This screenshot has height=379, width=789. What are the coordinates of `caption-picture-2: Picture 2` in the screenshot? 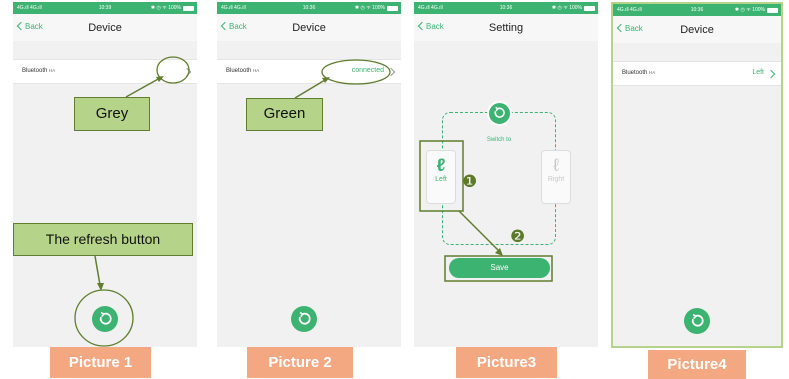 It's located at (300, 362).